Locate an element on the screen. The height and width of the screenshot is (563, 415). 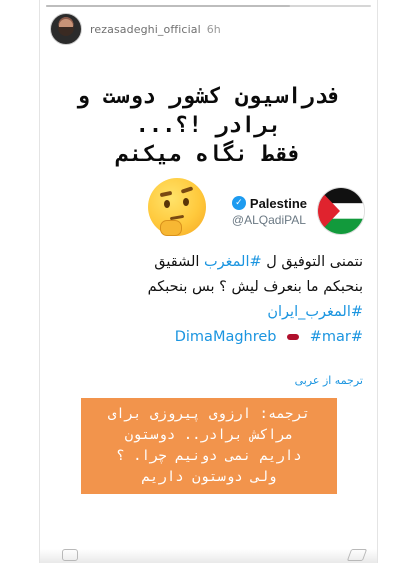
tweet-line-4: DimaMaghreb #mar# is located at coordinates (208, 337).